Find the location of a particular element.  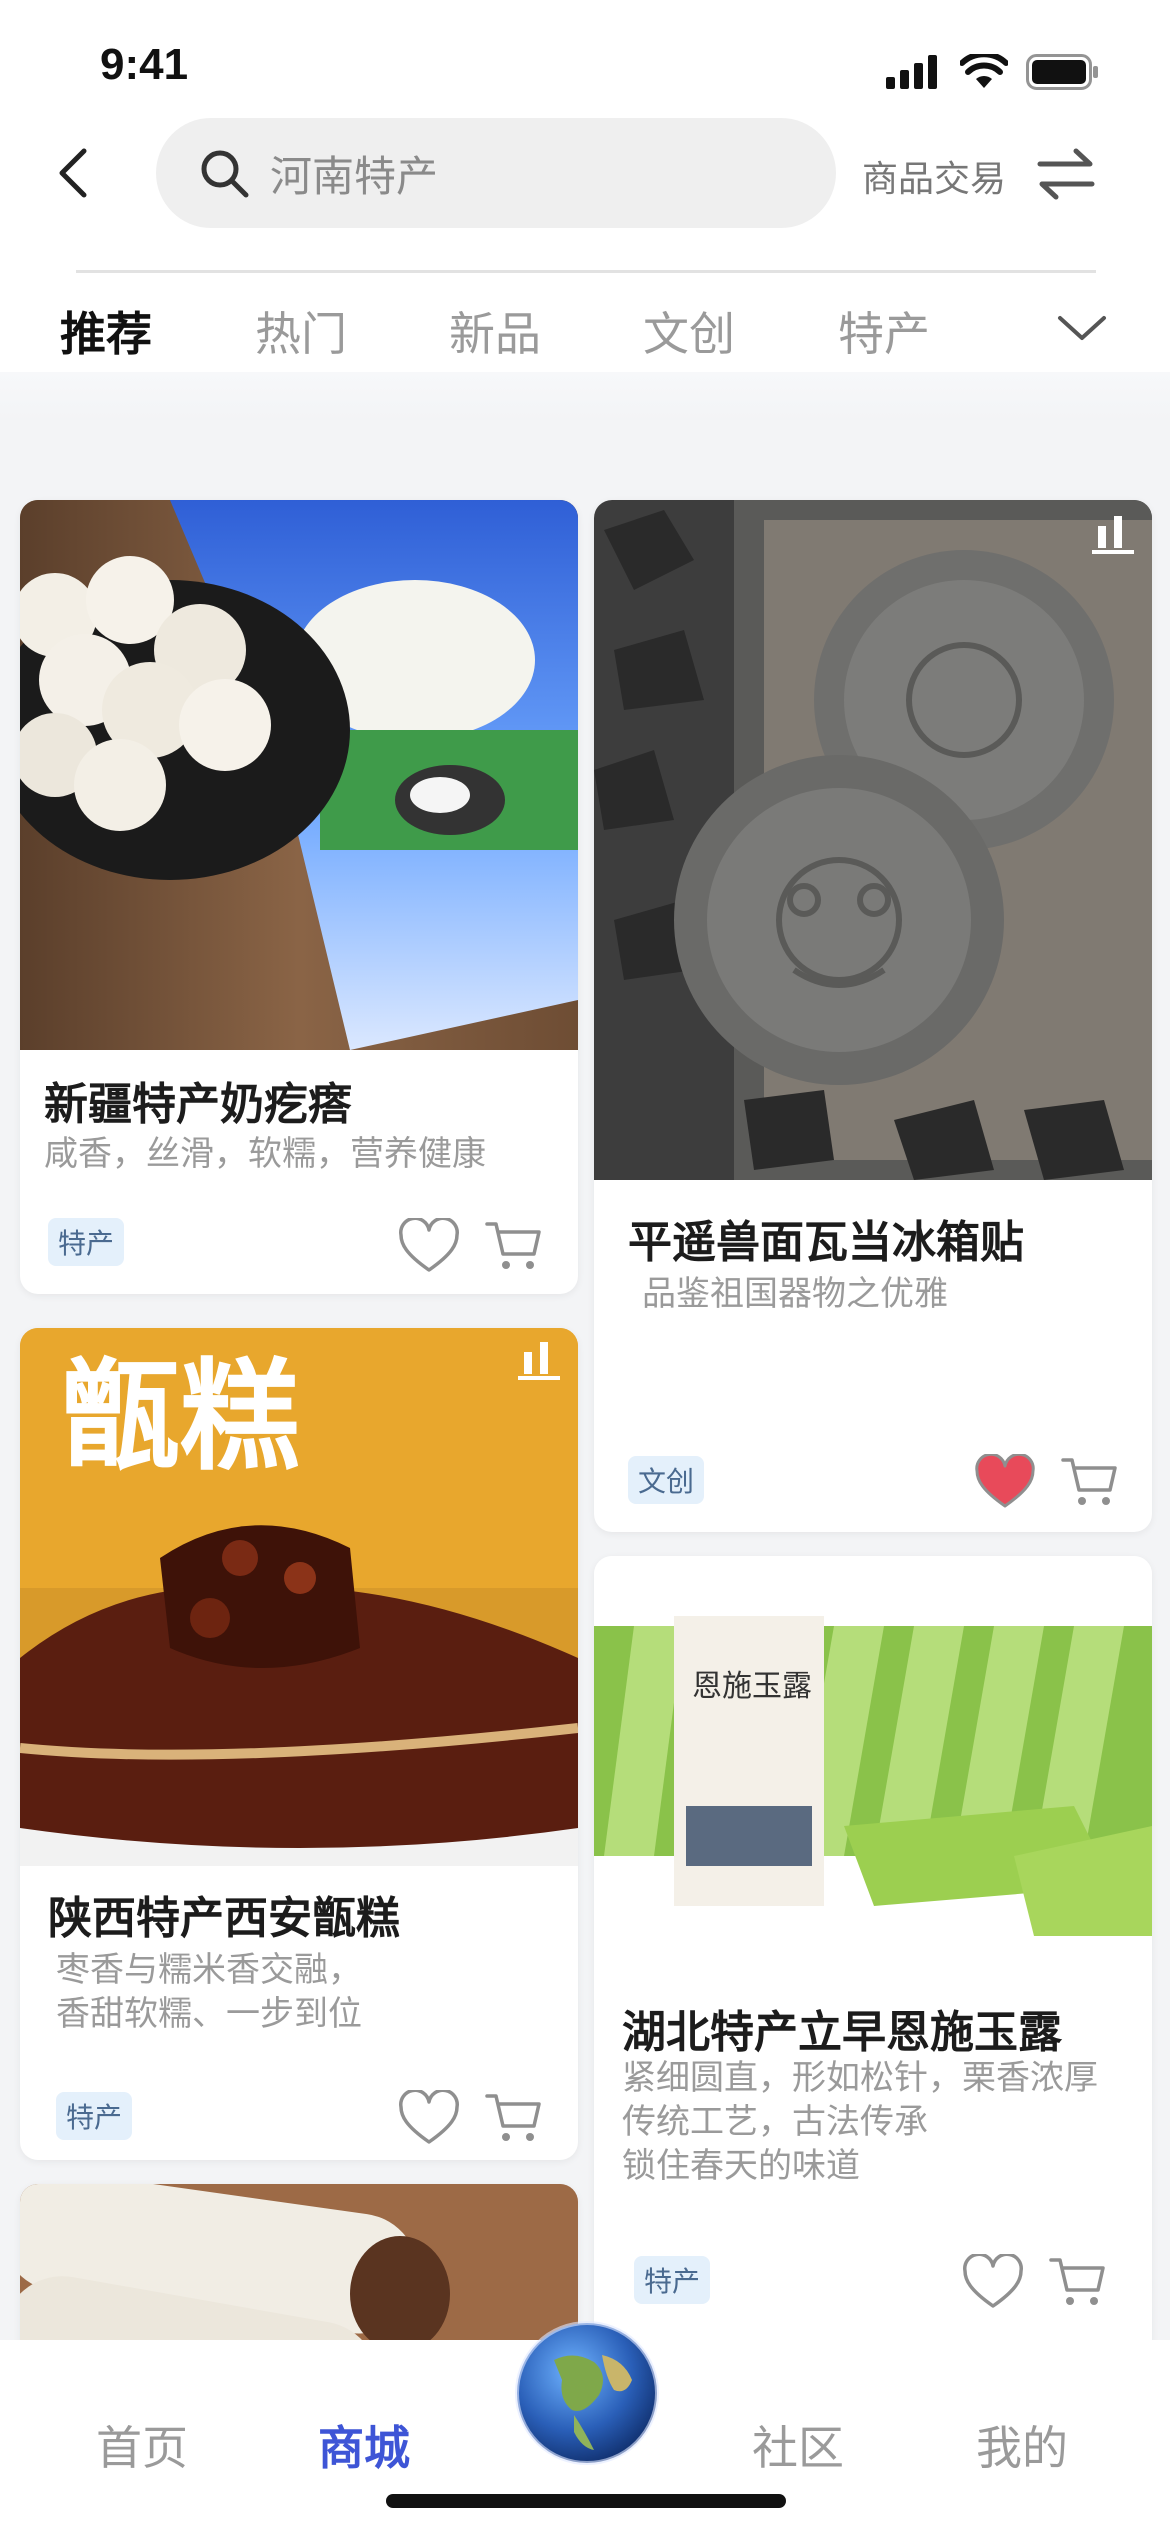

product-card: 新疆特产奶疙瘩 咸香，丝滑，软糯，营养健康 特产 is located at coordinates (299, 897).